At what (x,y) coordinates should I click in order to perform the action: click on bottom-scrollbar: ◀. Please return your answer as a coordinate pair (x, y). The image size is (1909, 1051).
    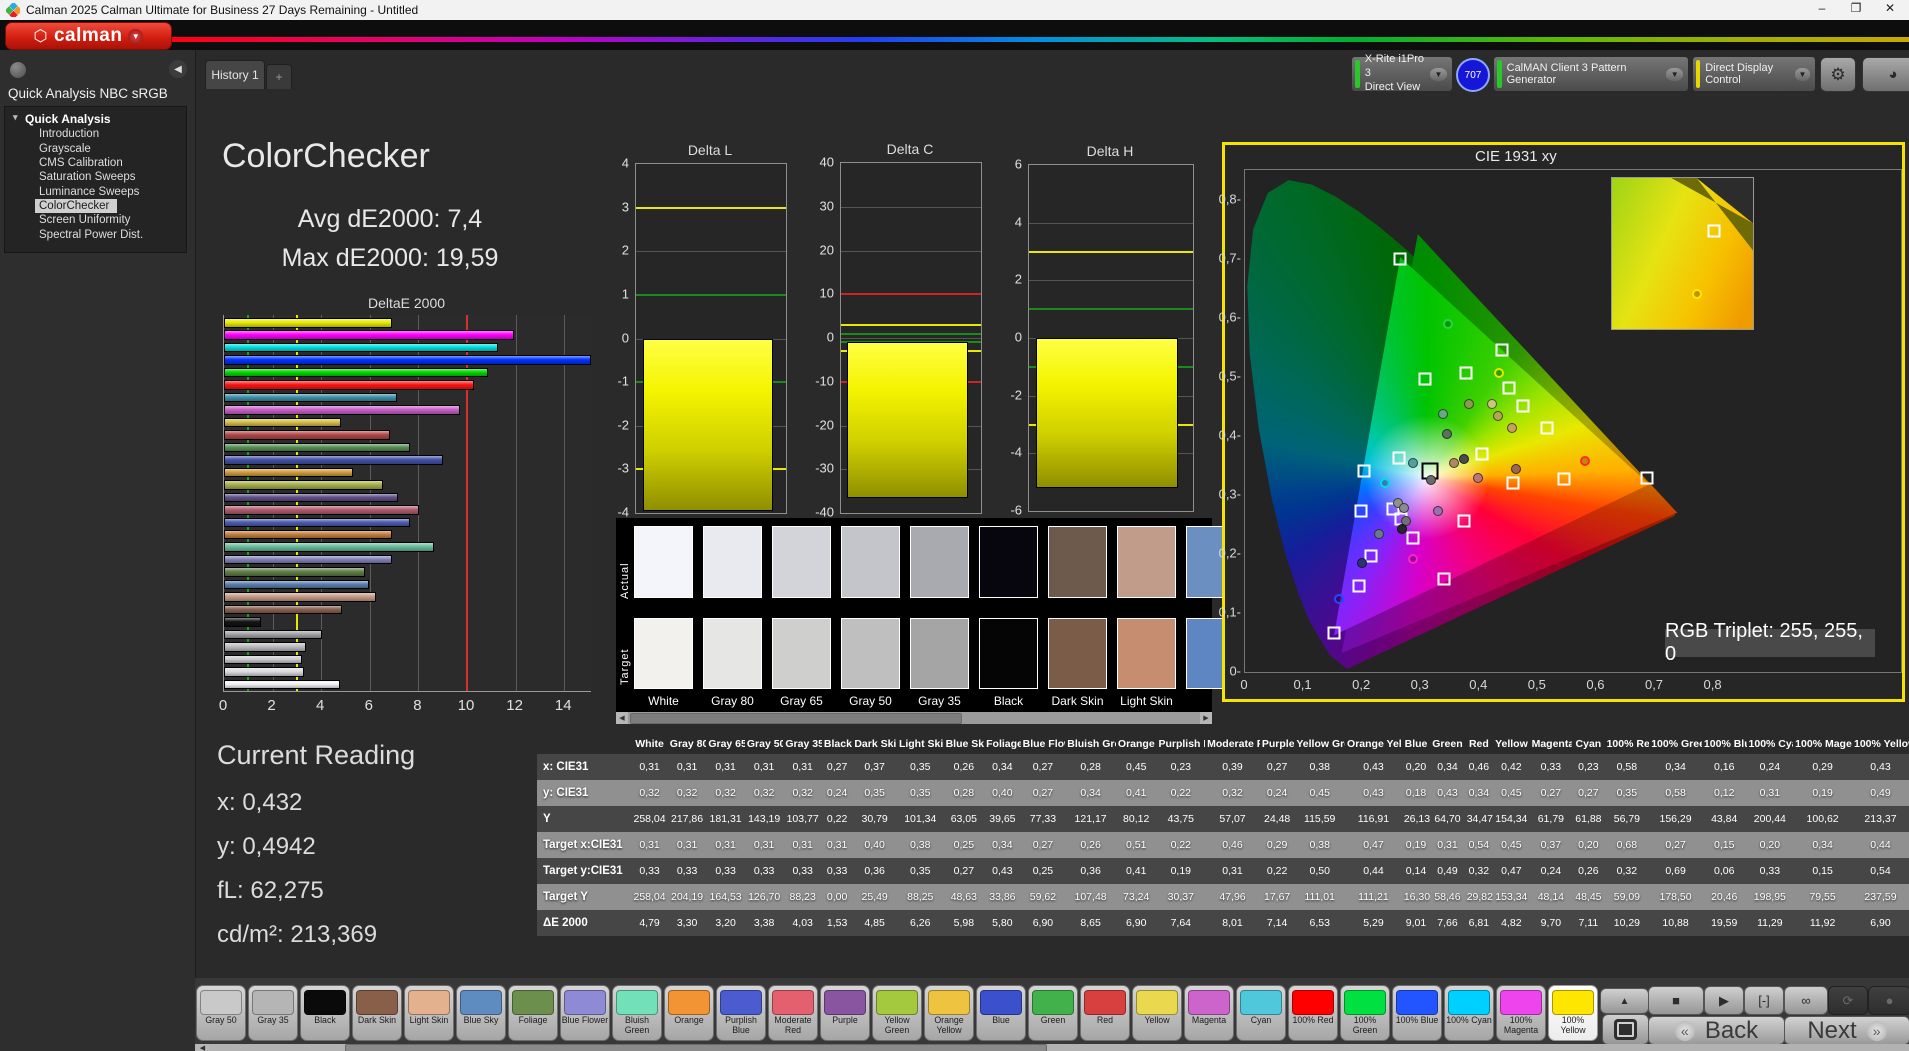
    Looking at the image, I should click on (1052, 1047).